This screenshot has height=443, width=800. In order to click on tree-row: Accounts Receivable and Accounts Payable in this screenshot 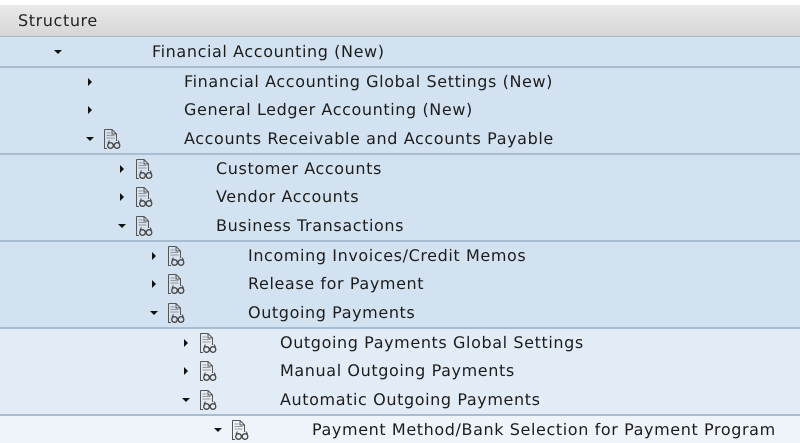, I will do `click(400, 138)`.